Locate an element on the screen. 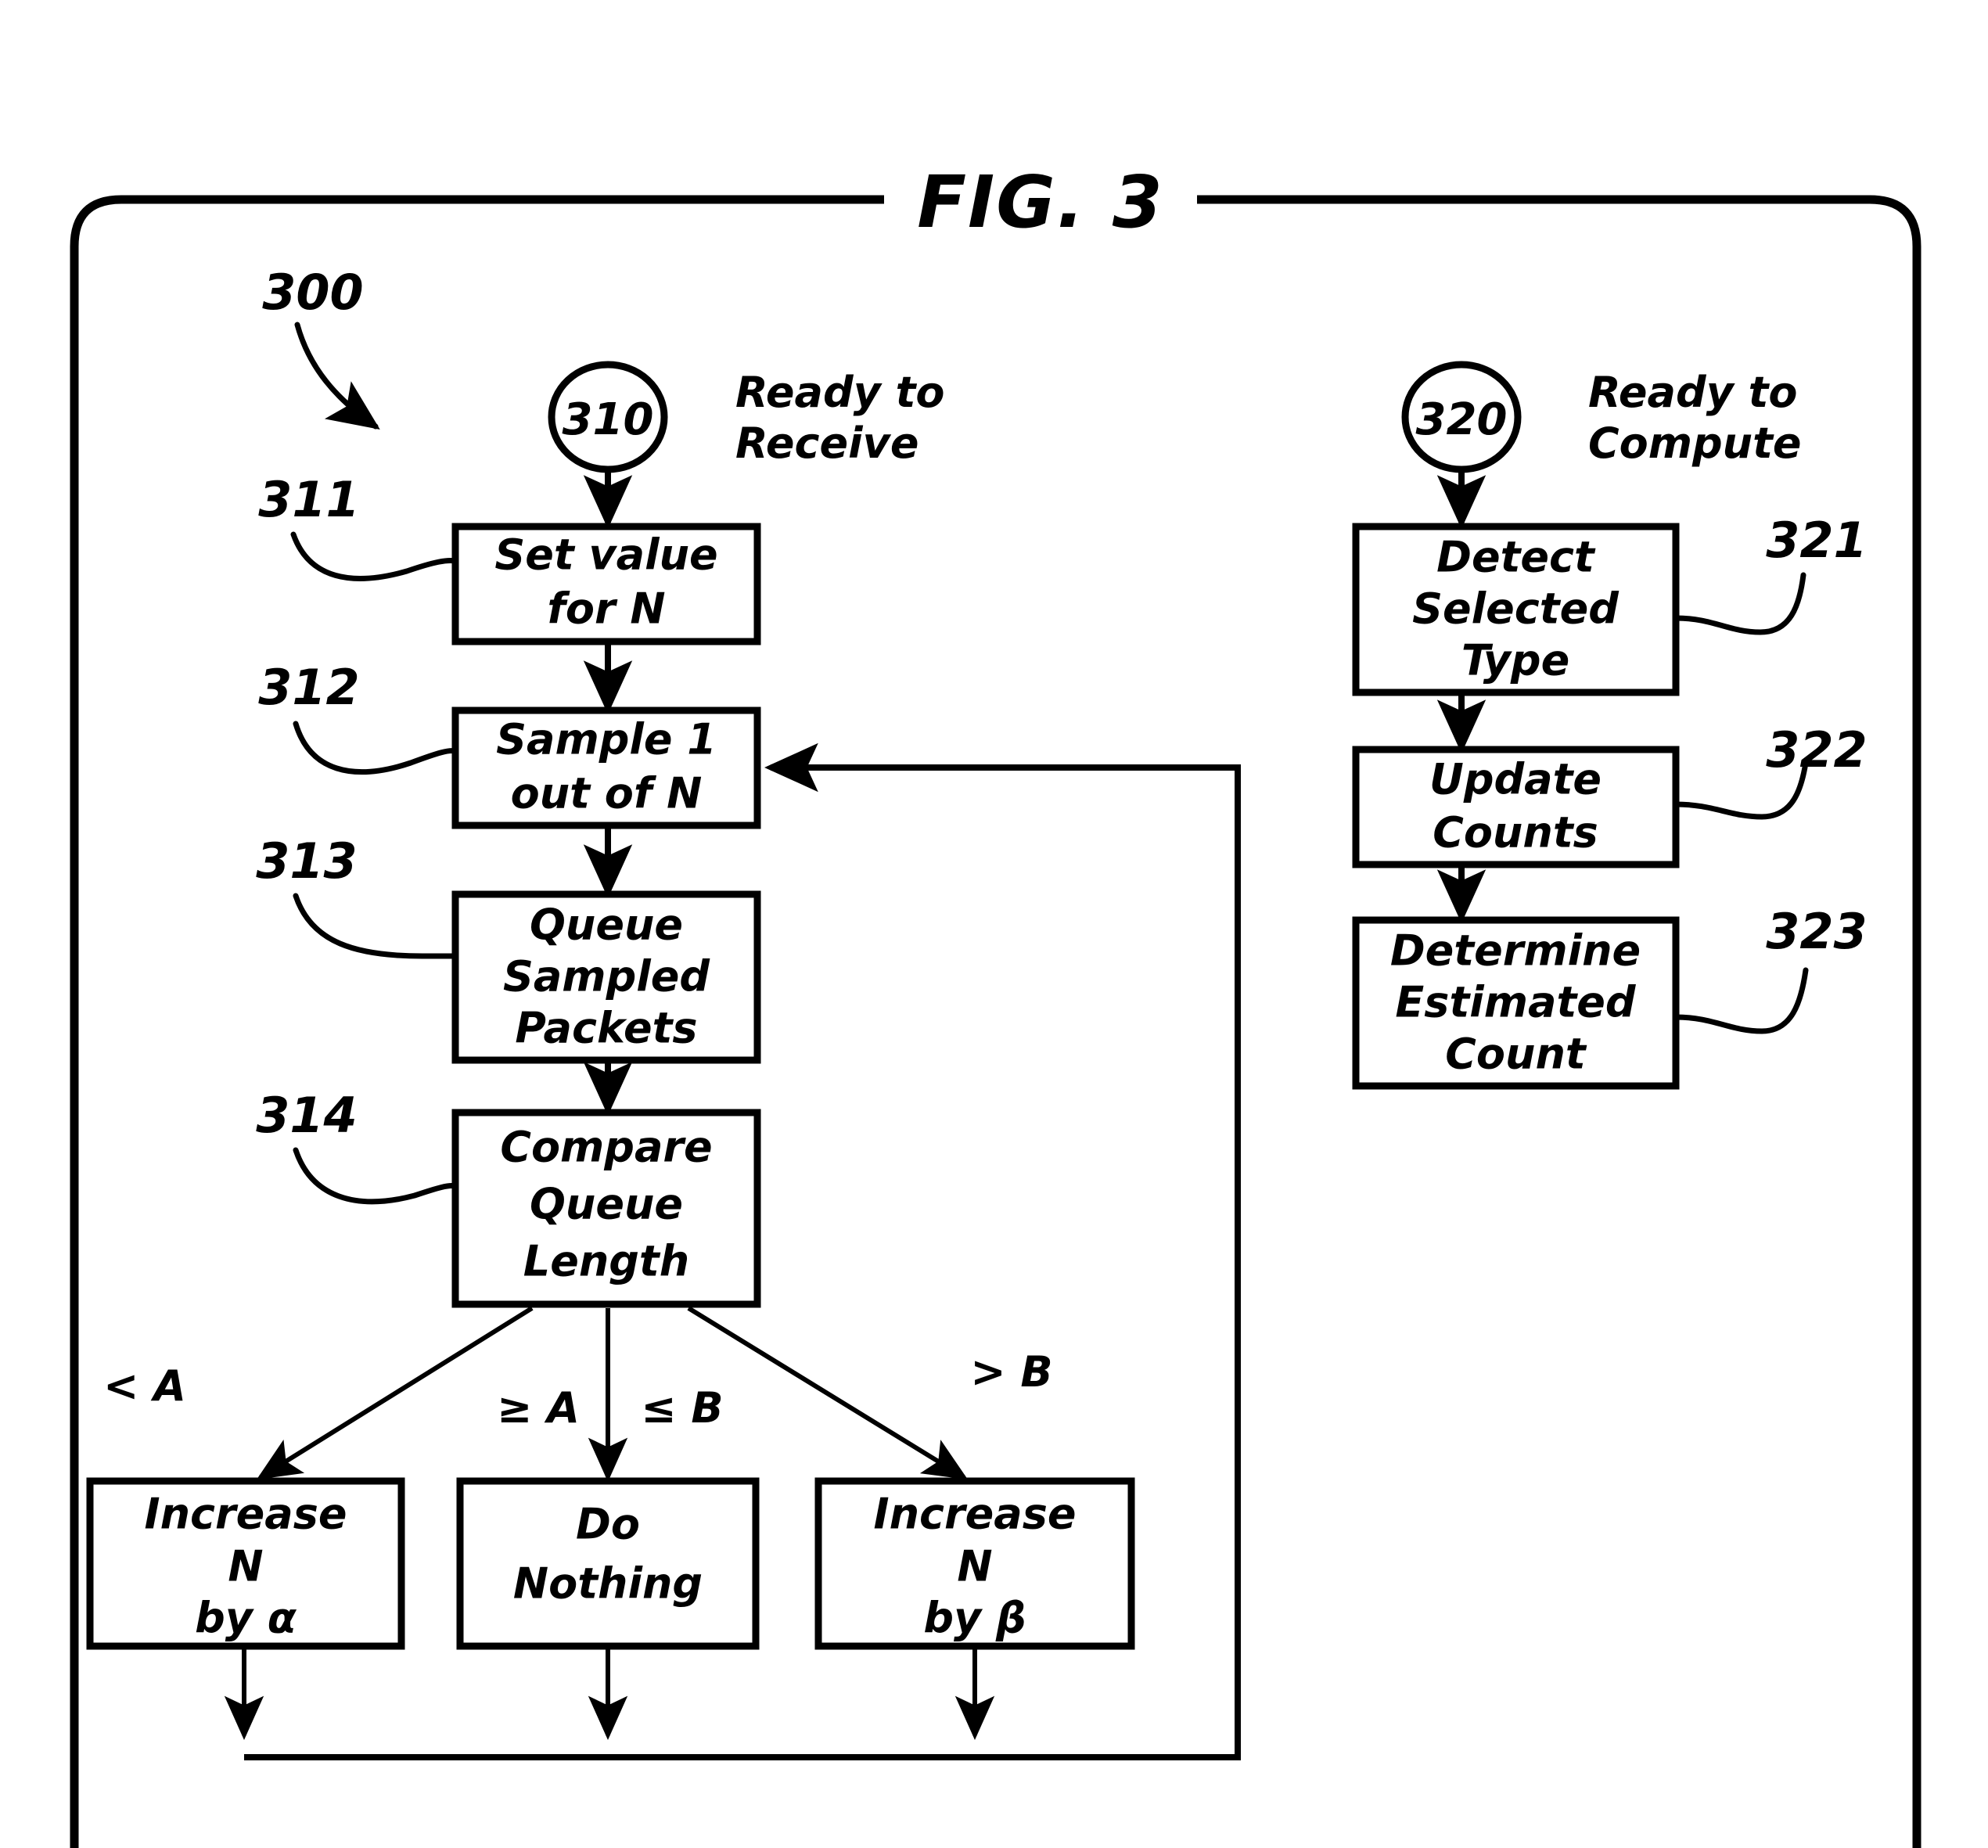  branch-arrow-greater-than-b is located at coordinates (828, 1393).